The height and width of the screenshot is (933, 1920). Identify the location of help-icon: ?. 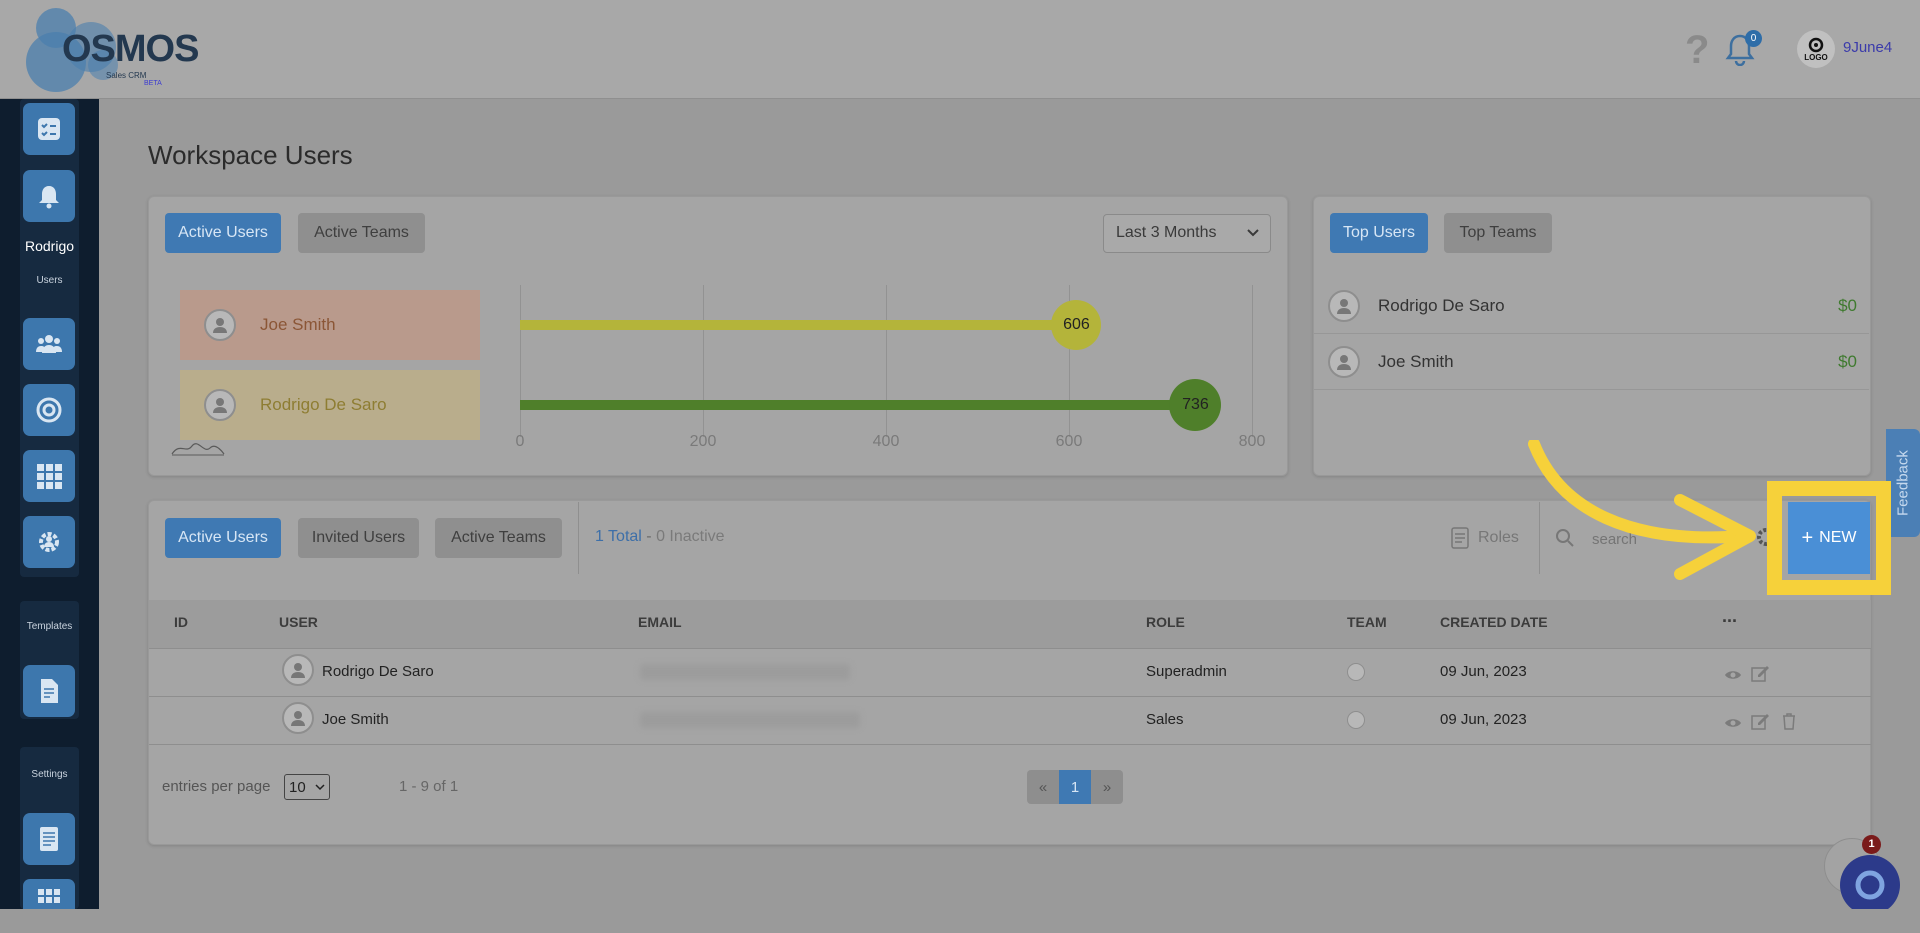
(1697, 50).